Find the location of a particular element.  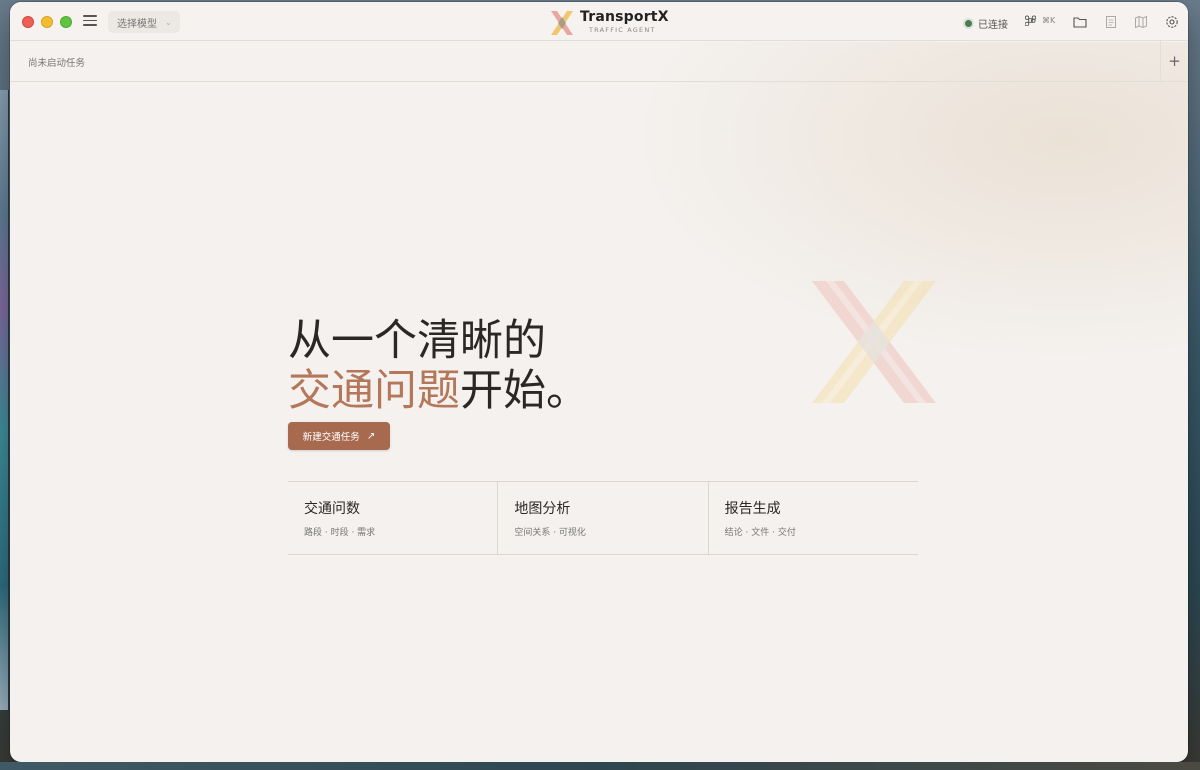

folder-icon is located at coordinates (1080, 22).